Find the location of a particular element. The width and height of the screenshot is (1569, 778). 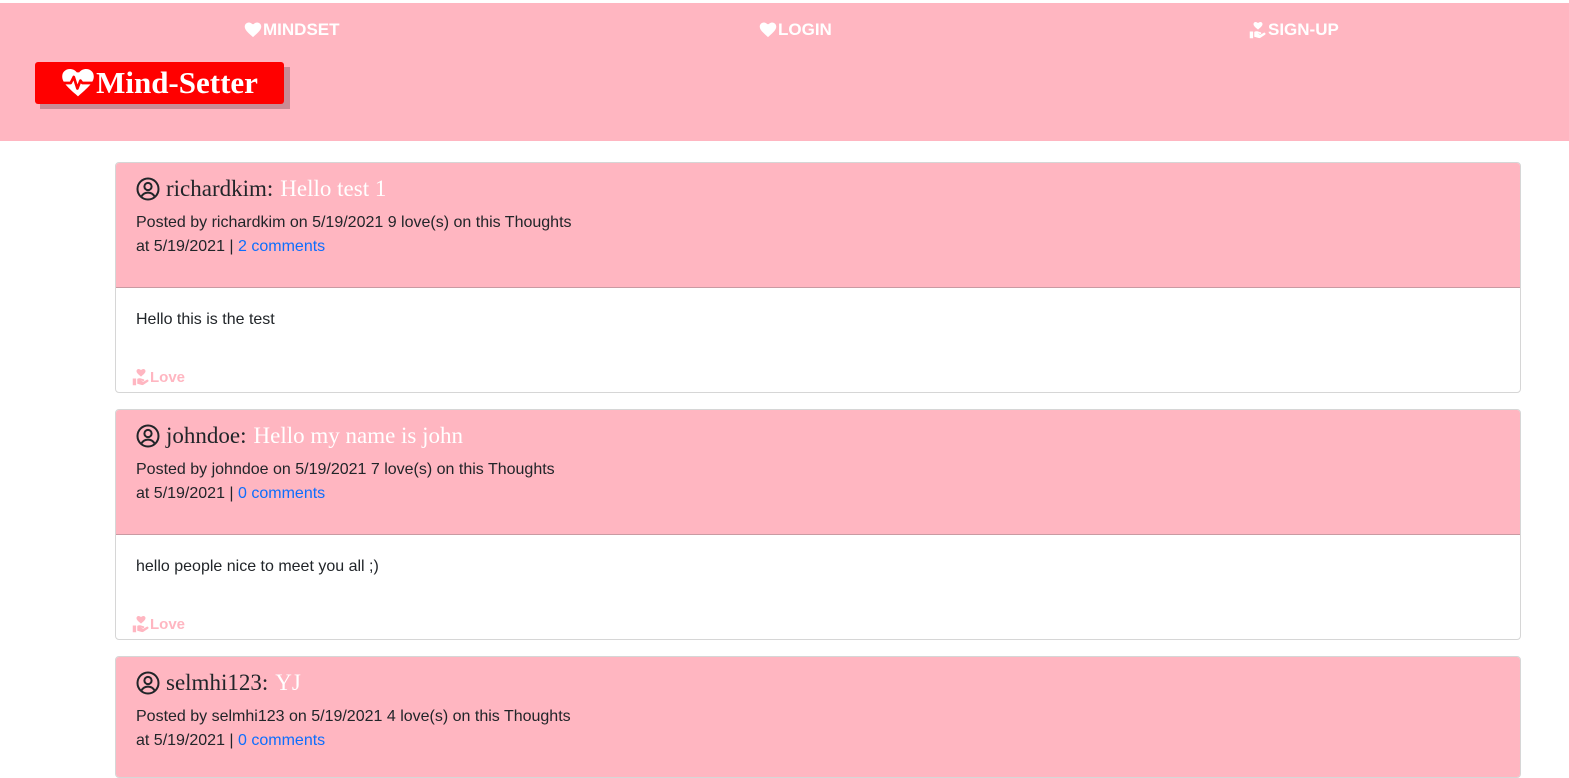

thought-body: Hello this is the test is located at coordinates (205, 319).